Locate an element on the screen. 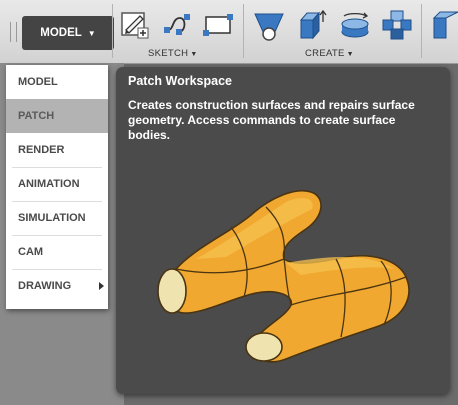  menu-item-label: MODEL is located at coordinates (38, 82).